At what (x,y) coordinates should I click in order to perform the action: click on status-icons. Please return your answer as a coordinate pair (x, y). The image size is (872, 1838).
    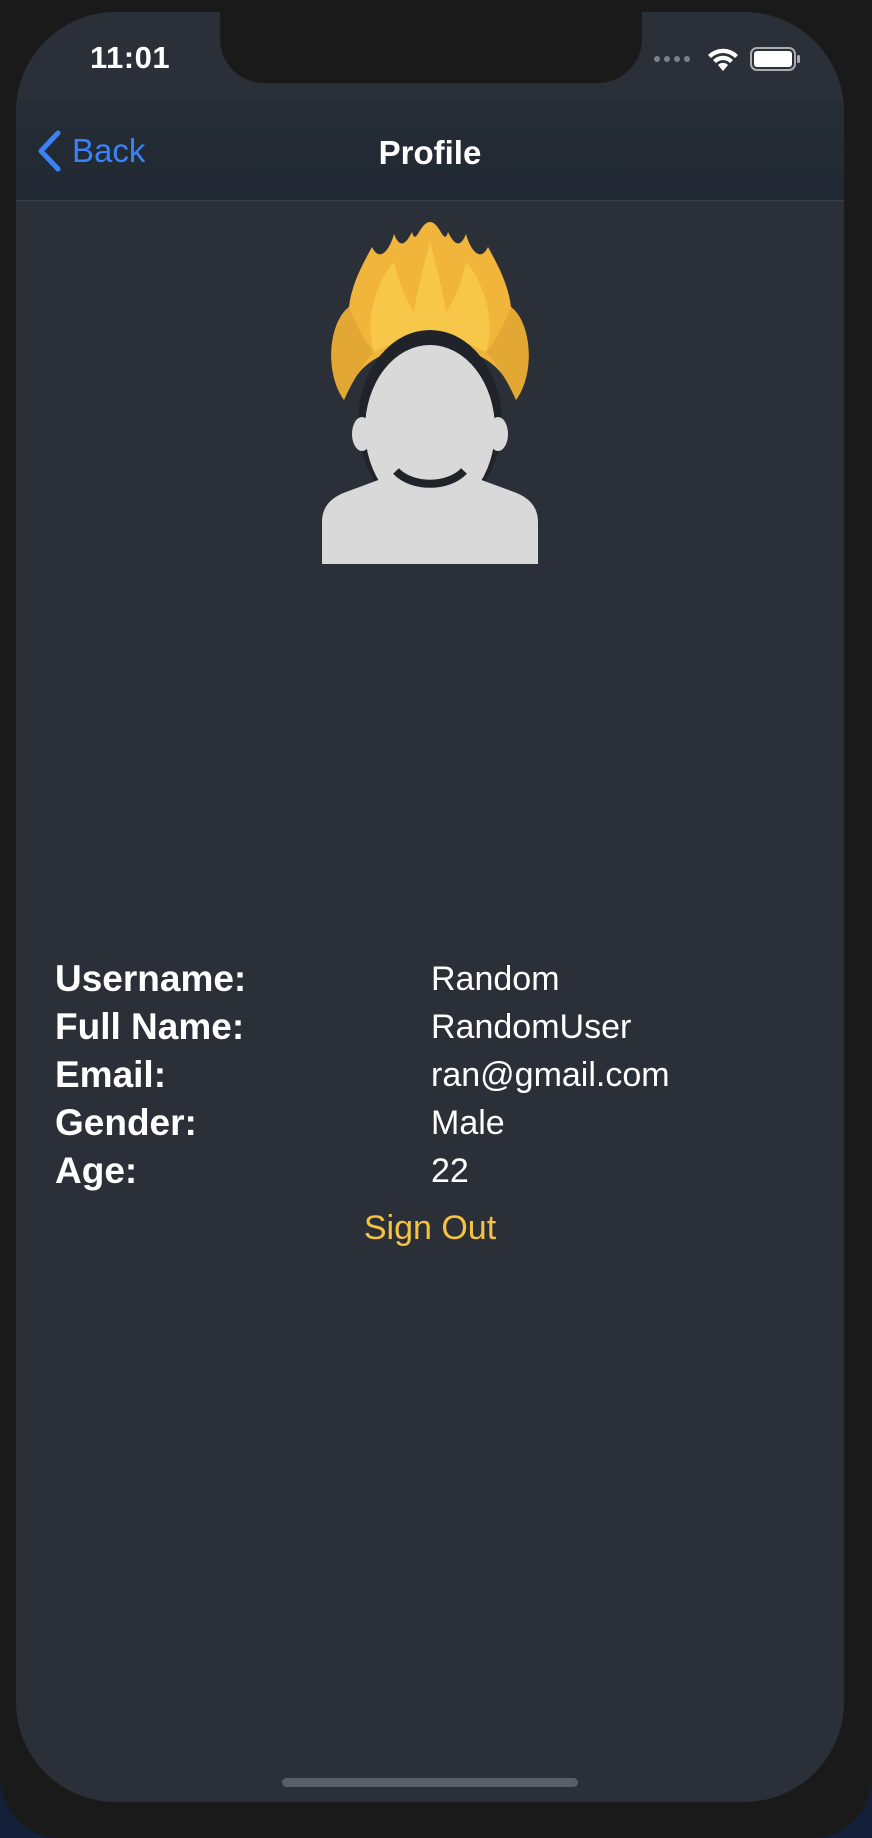
    Looking at the image, I should click on (728, 59).